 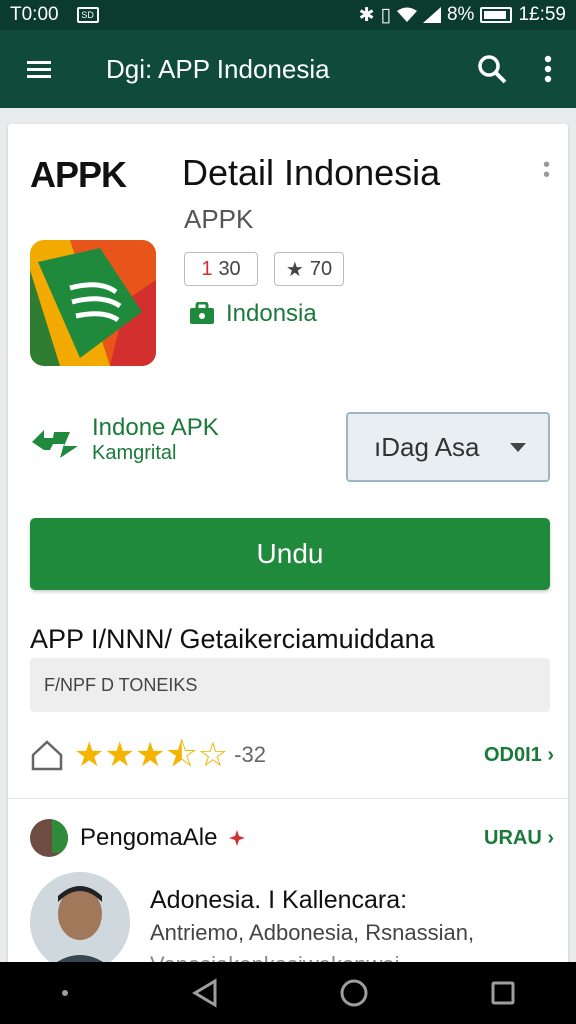 What do you see at coordinates (279, 900) in the screenshot?
I see `review-title: Adonesia. I Kallencara:` at bounding box center [279, 900].